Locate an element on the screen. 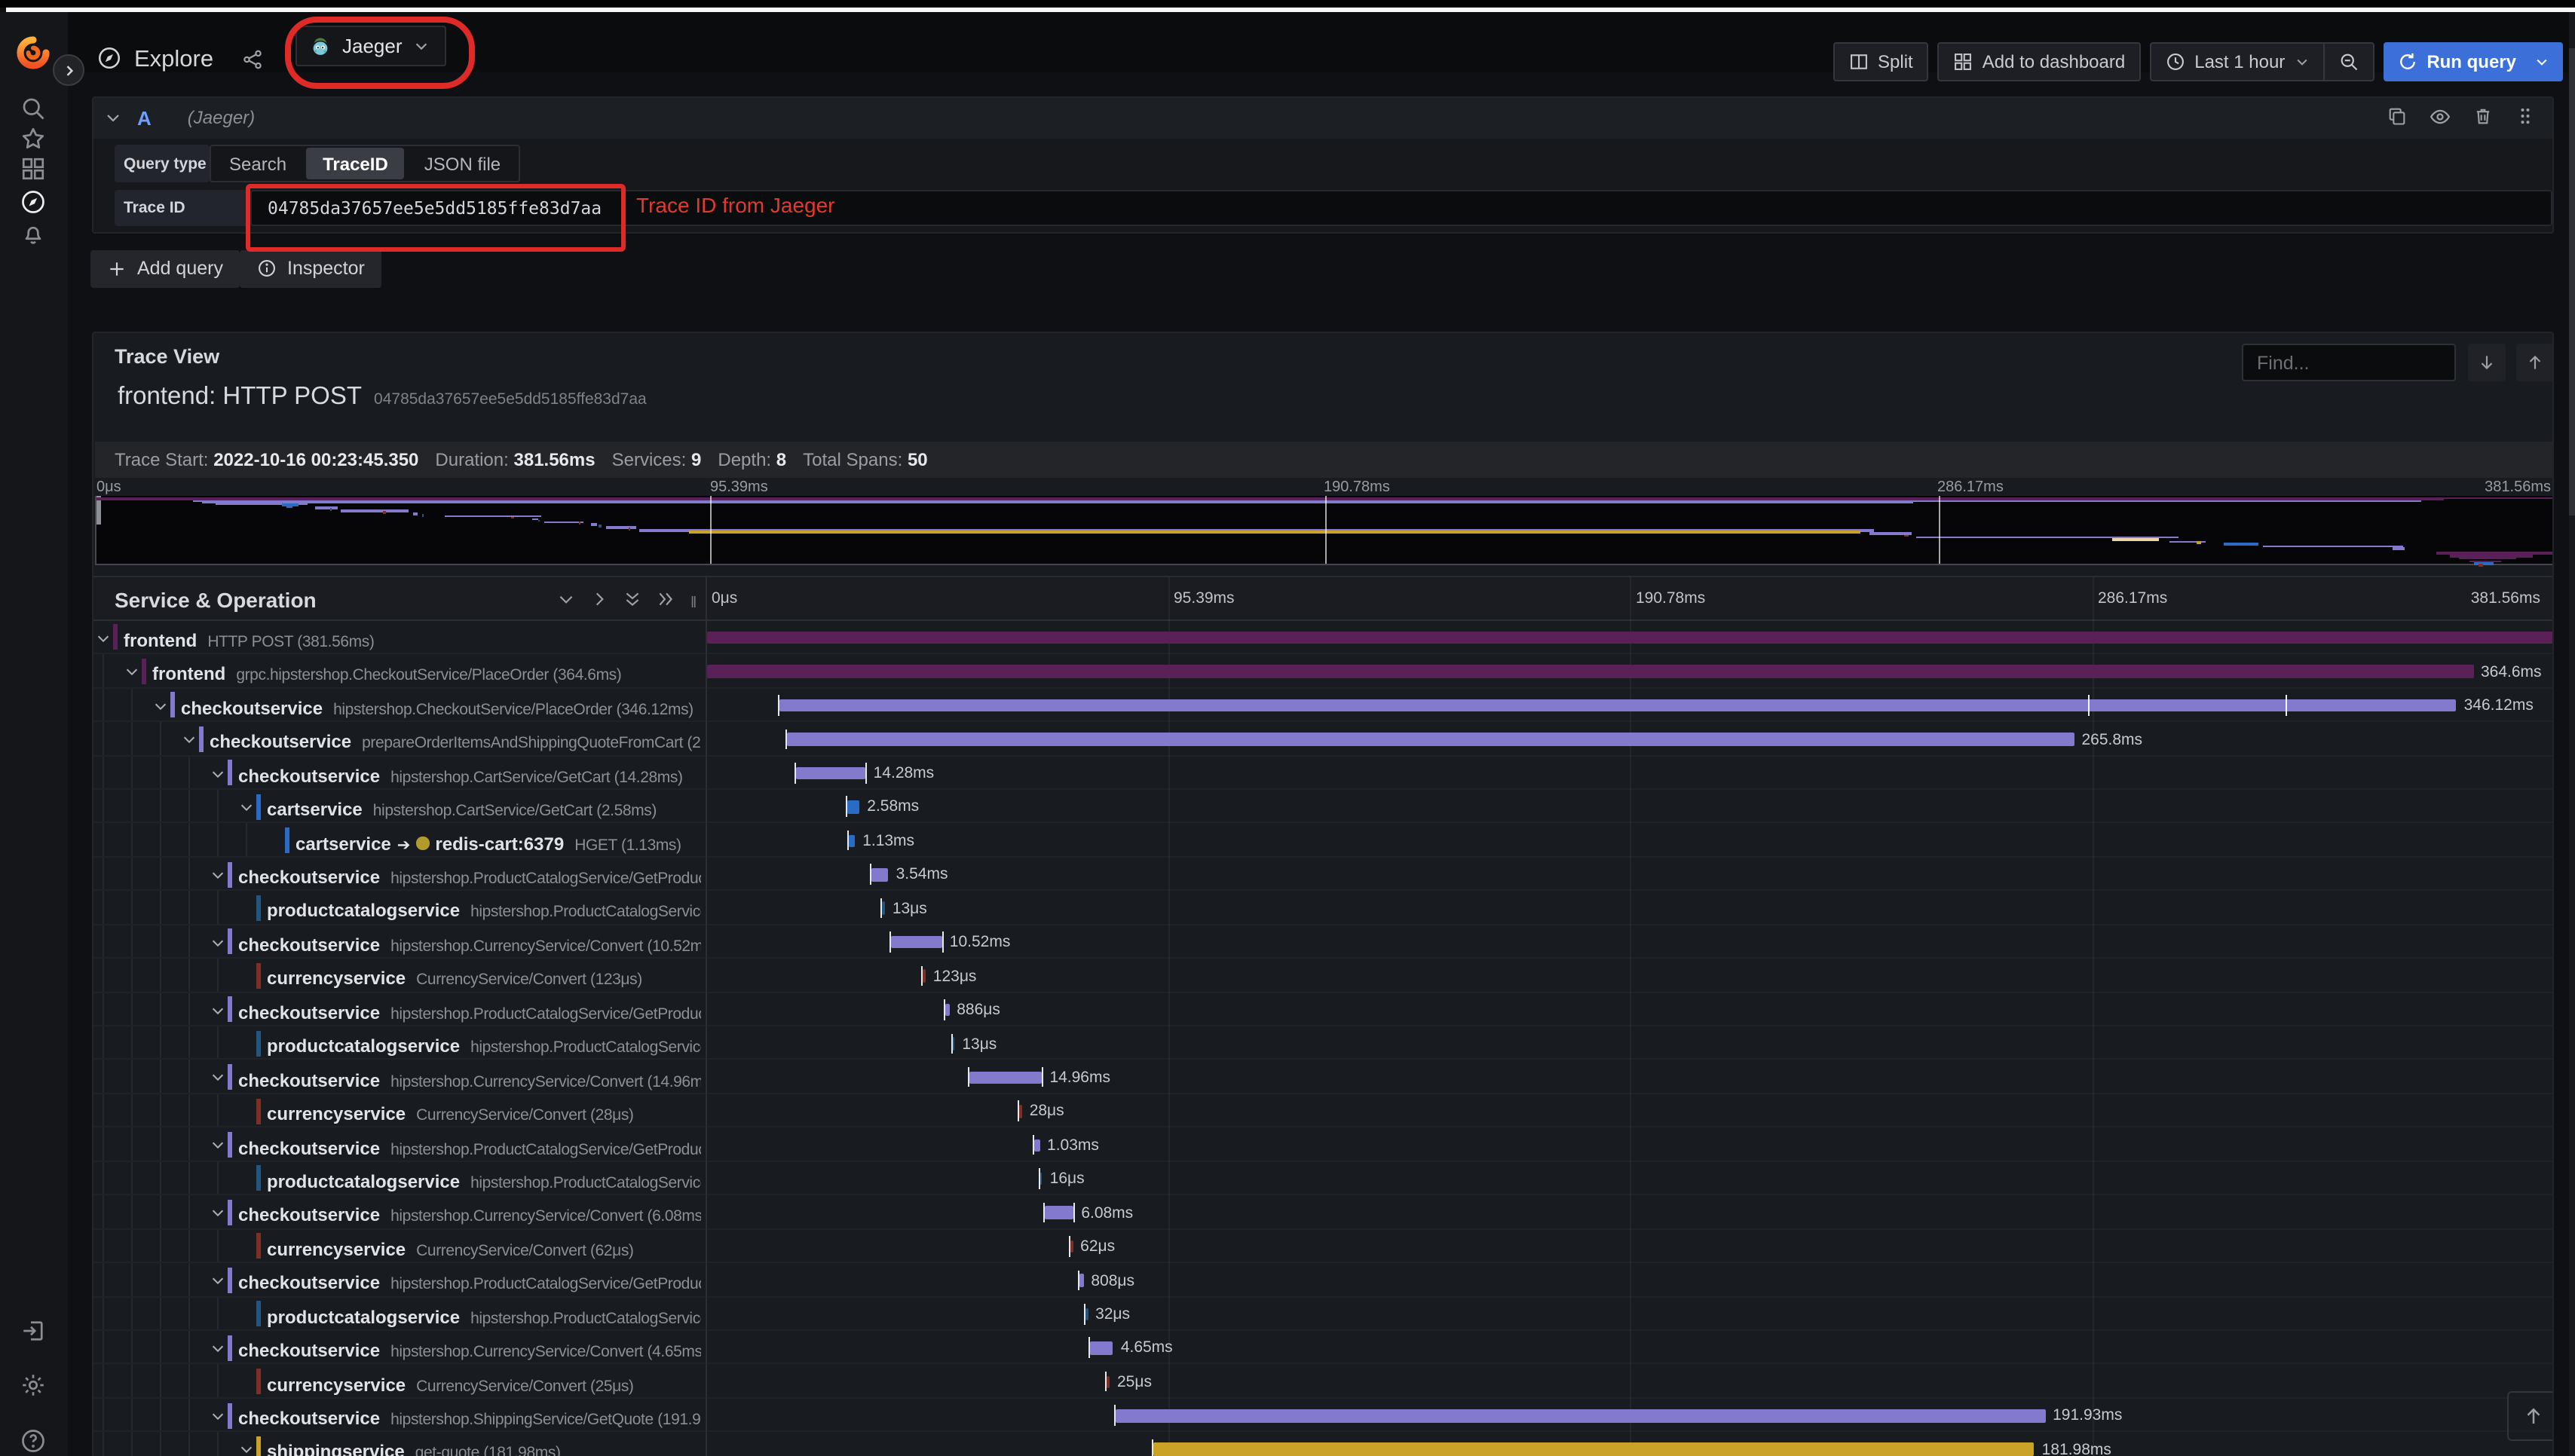 The width and height of the screenshot is (2575, 1456). dashboards-icon is located at coordinates (33, 168).